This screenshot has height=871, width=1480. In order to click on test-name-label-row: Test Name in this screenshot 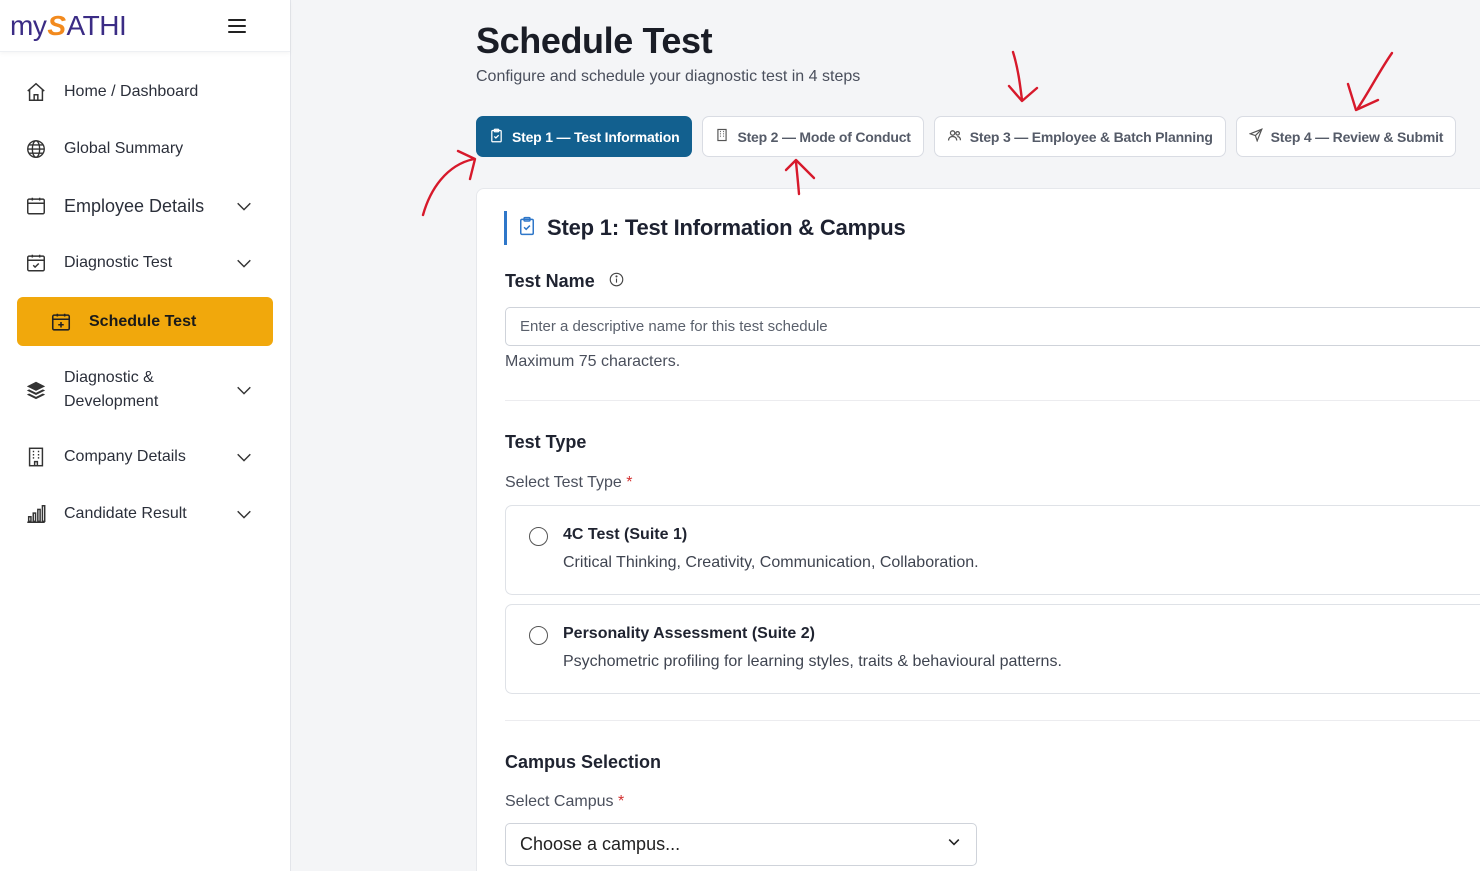, I will do `click(564, 281)`.